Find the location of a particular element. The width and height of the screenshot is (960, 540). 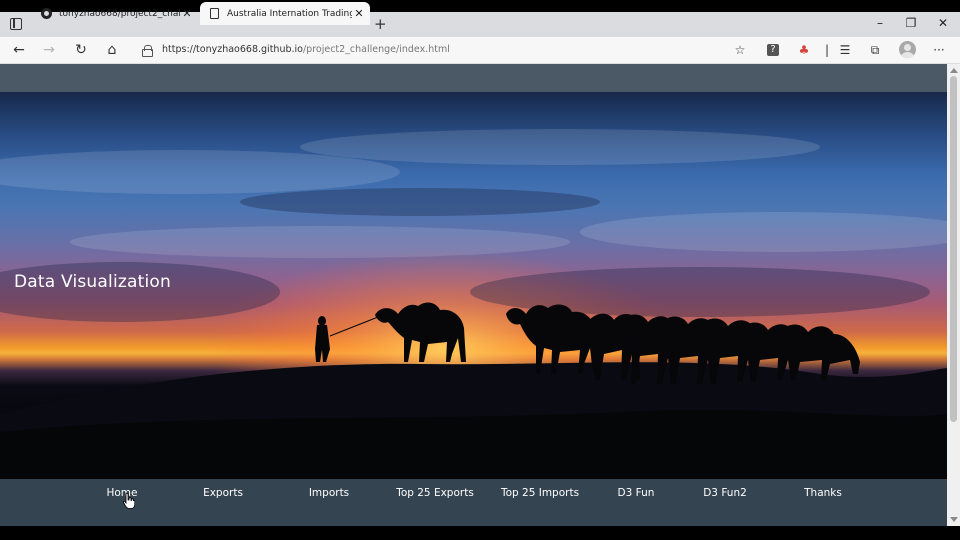

nav-link-thanks: Thanks is located at coordinates (823, 493).